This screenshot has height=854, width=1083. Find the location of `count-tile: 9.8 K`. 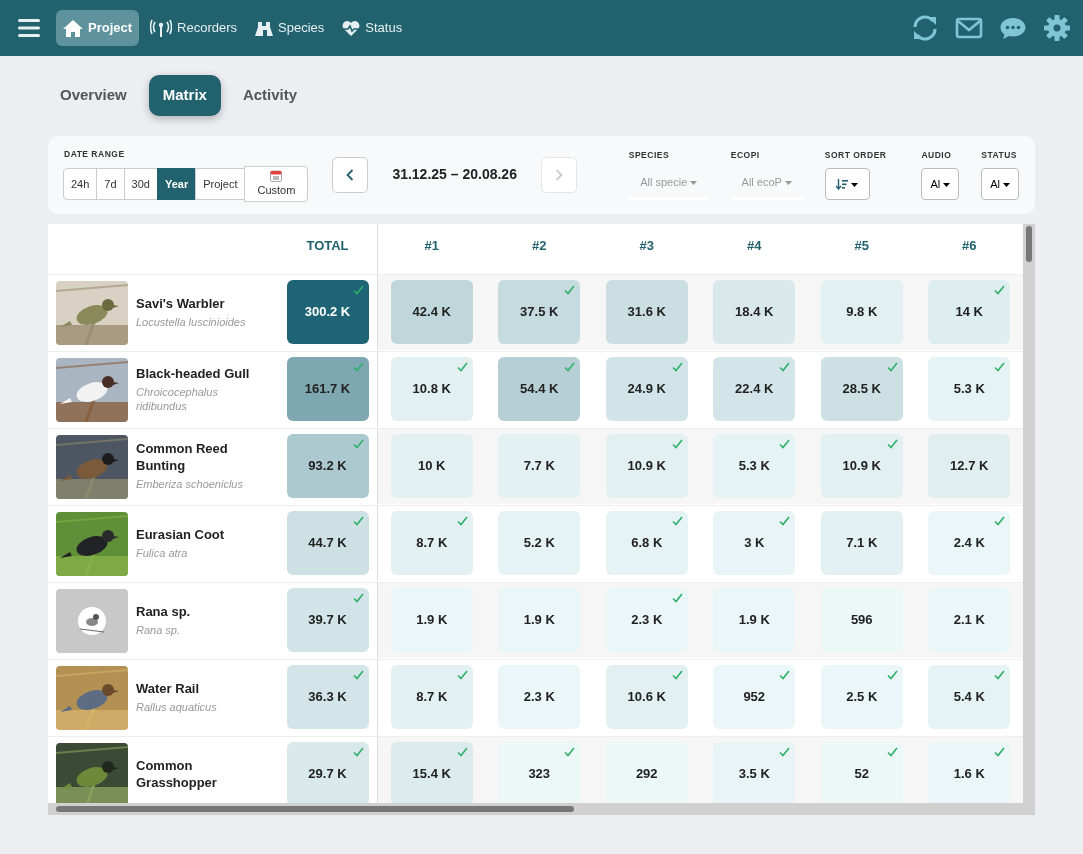

count-tile: 9.8 K is located at coordinates (861, 312).